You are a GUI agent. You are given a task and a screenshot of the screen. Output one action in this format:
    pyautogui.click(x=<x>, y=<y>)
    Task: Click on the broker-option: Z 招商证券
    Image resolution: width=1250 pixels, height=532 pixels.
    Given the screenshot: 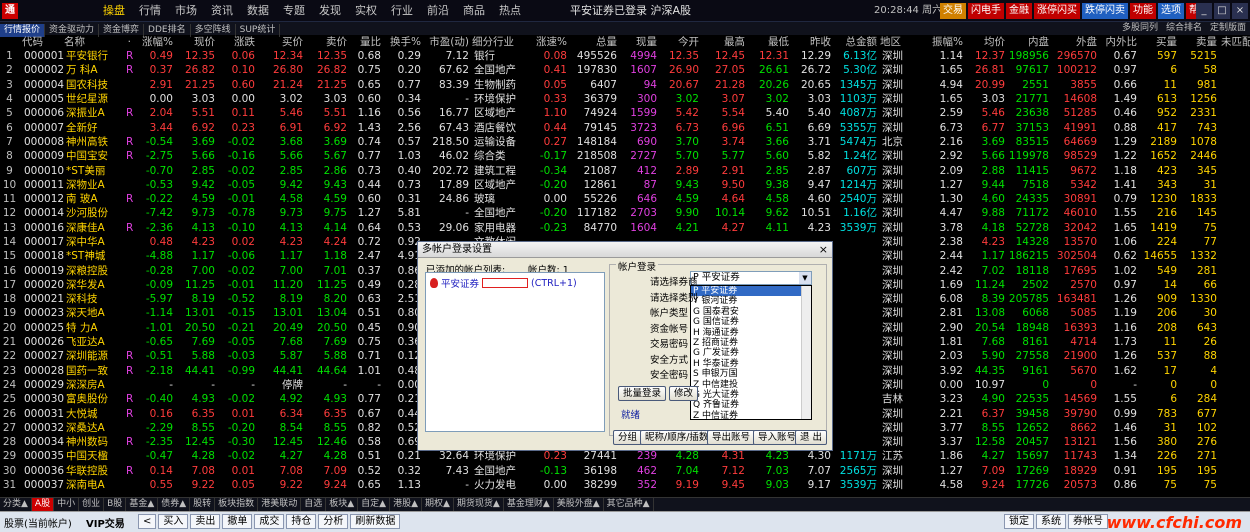 What is the action you would take?
    pyautogui.click(x=751, y=343)
    